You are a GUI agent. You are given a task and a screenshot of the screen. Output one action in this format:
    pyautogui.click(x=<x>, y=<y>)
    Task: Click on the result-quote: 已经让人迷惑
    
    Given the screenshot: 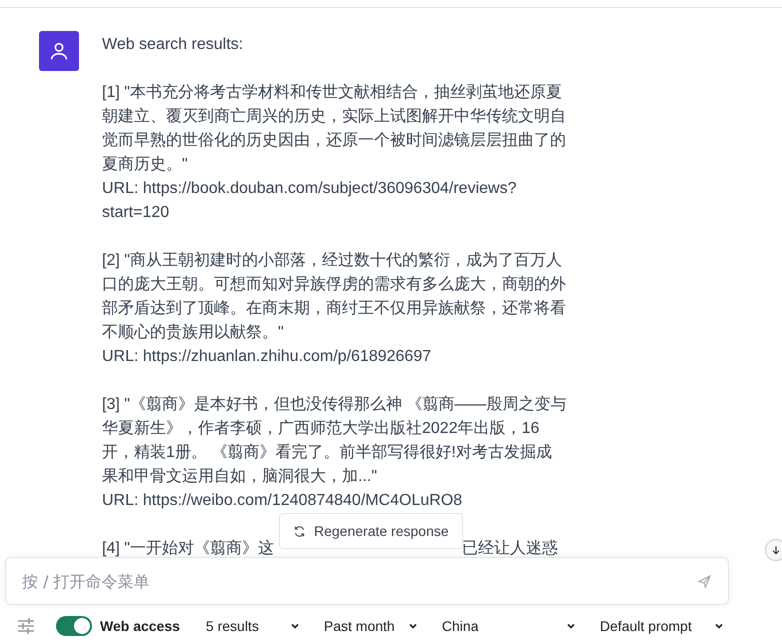 What is the action you would take?
    pyautogui.click(x=510, y=548)
    